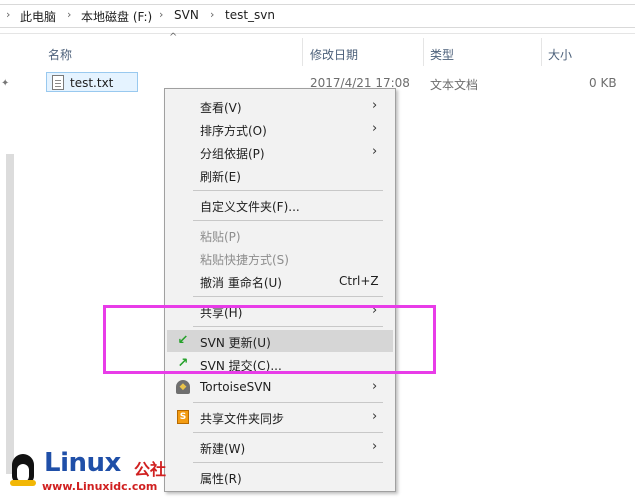  What do you see at coordinates (82, 463) in the screenshot?
I see `watermark-brand: Linux` at bounding box center [82, 463].